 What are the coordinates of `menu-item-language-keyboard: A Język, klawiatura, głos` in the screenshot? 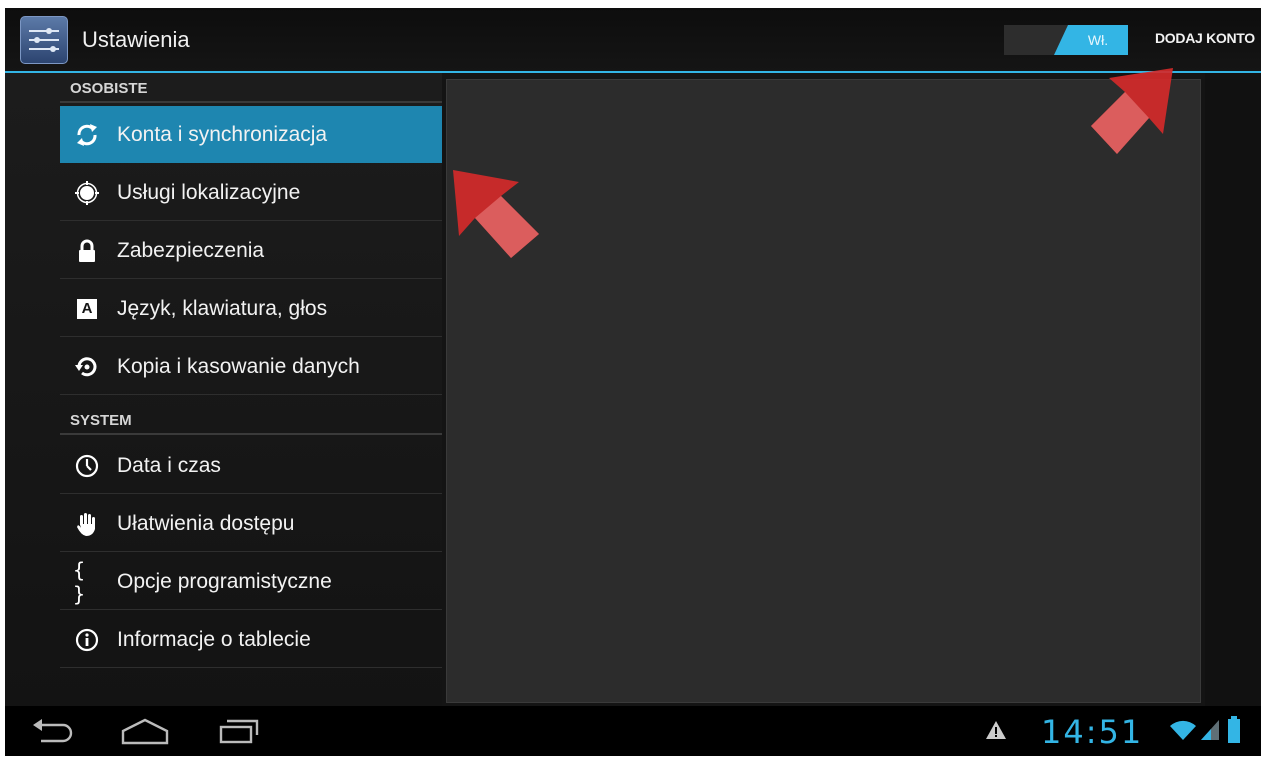 It's located at (251, 308).